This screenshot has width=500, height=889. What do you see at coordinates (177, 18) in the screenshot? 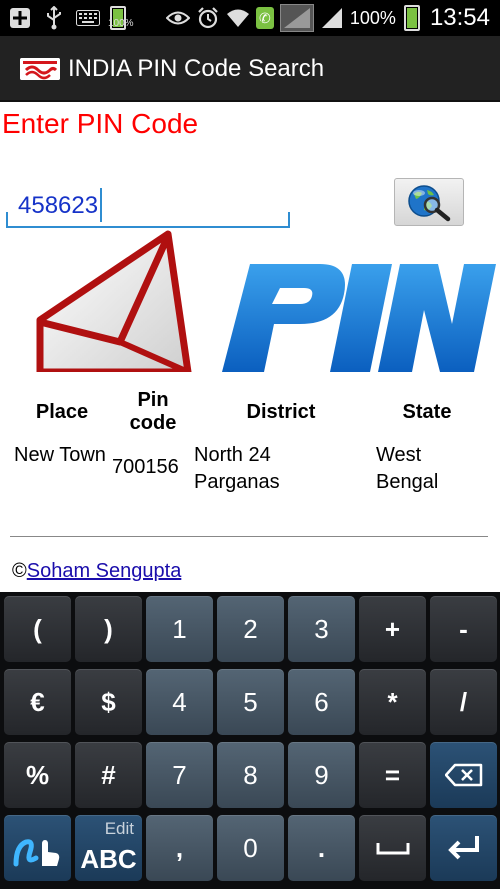
I see `eye-icon` at bounding box center [177, 18].